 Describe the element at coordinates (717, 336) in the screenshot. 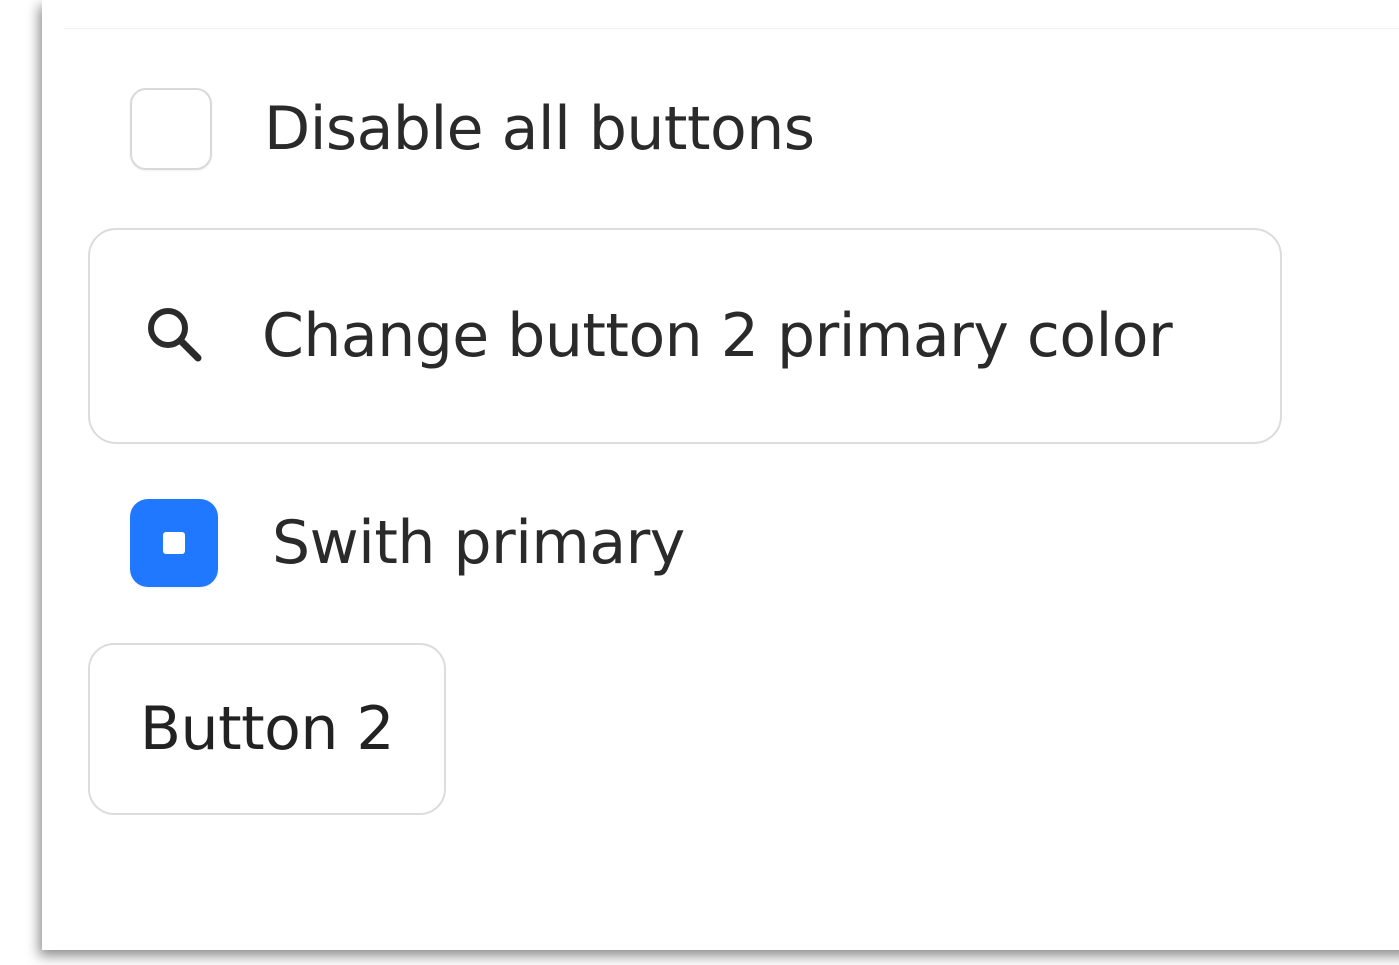

I see `change-button-2-primary-color-label: Change button 2 primary color` at that location.